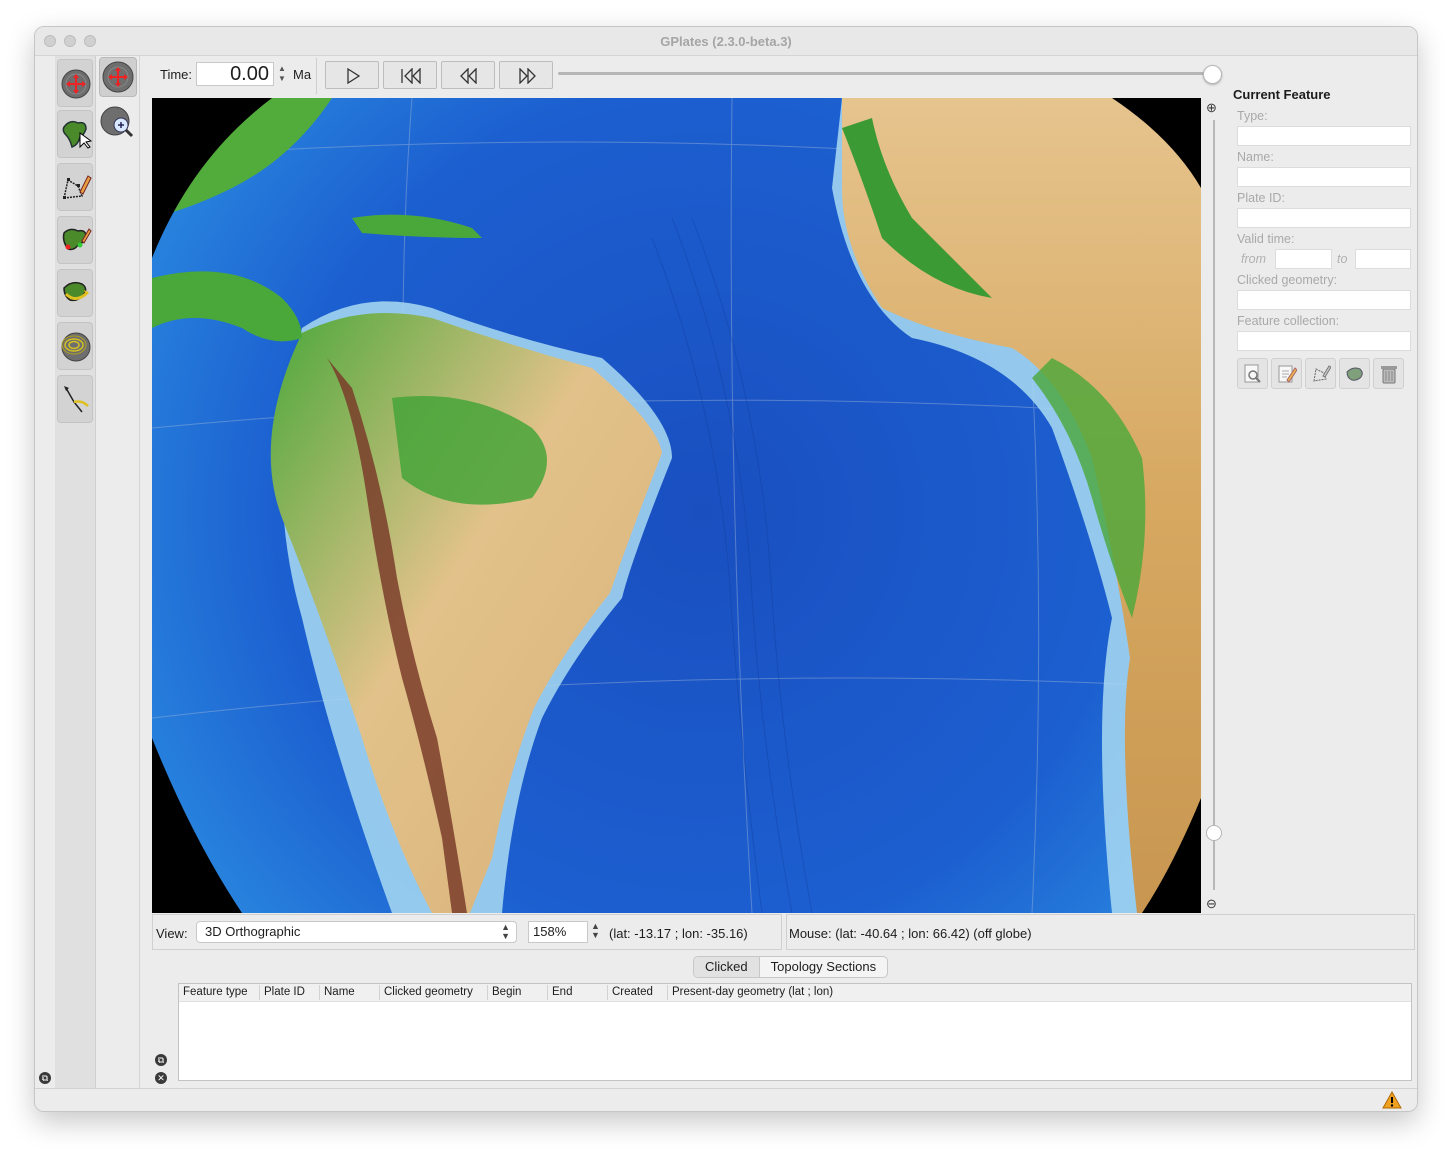 The image size is (1450, 1153). Describe the element at coordinates (356, 932) in the screenshot. I see `projection-select: 3D Orthographic ▲ ▼` at that location.